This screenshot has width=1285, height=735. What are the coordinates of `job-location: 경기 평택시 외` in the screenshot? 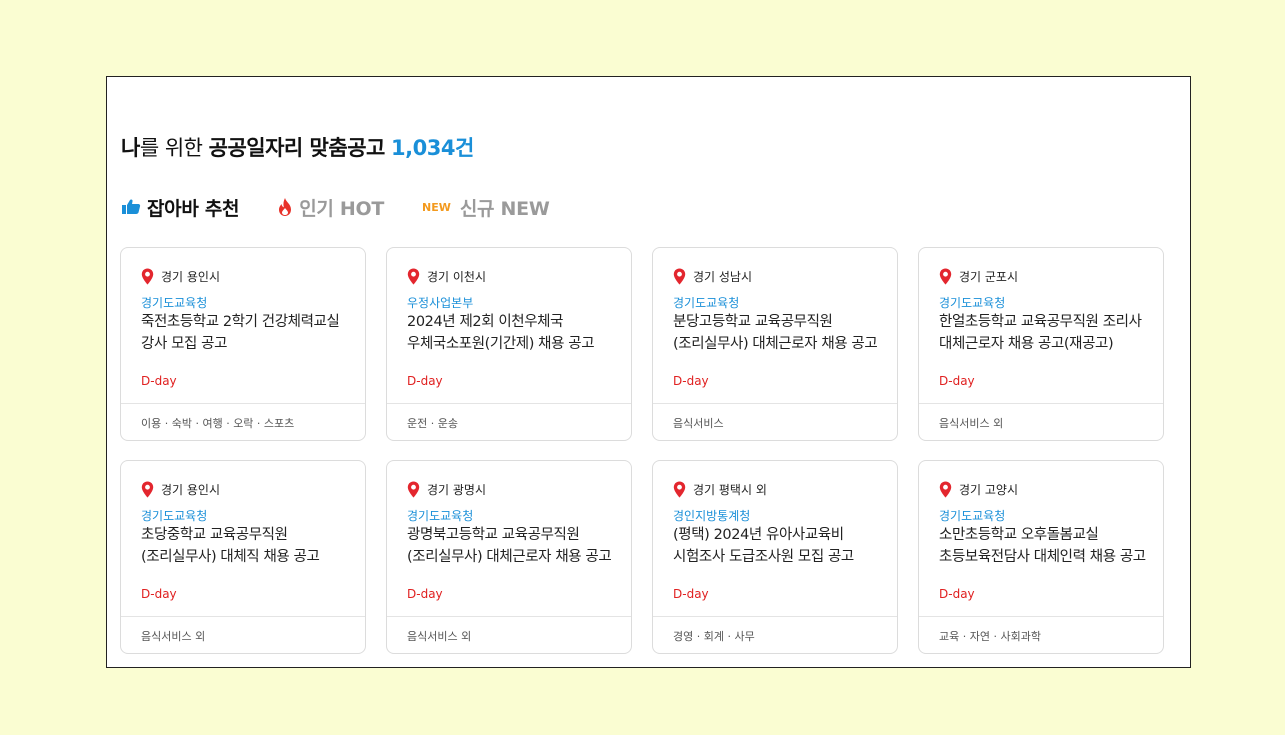 It's located at (720, 489).